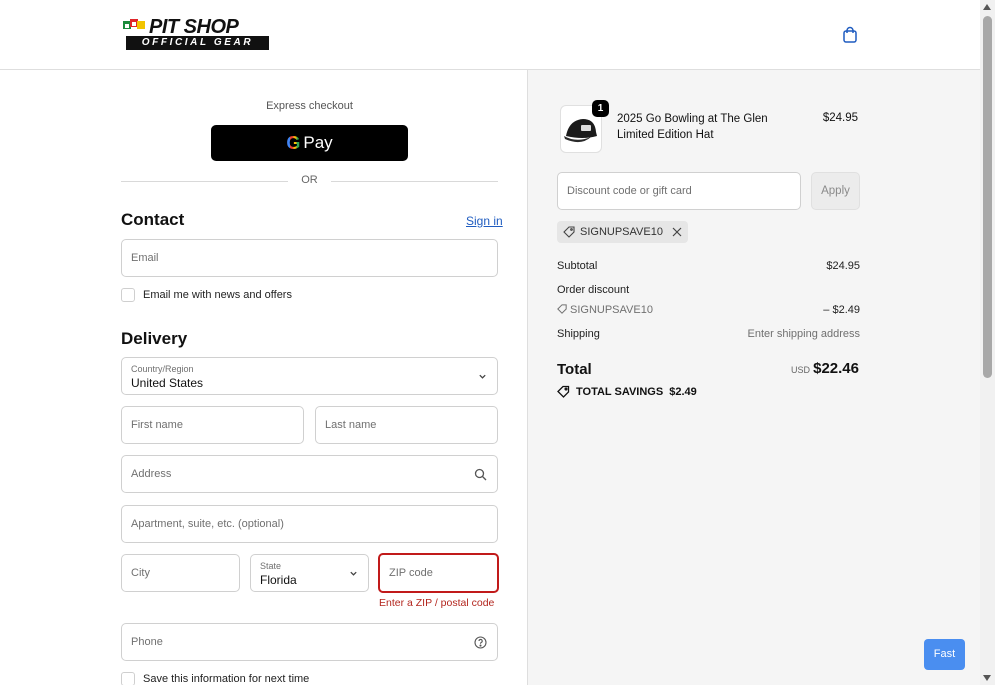  What do you see at coordinates (850, 35) in the screenshot?
I see `shopping-bag-icon` at bounding box center [850, 35].